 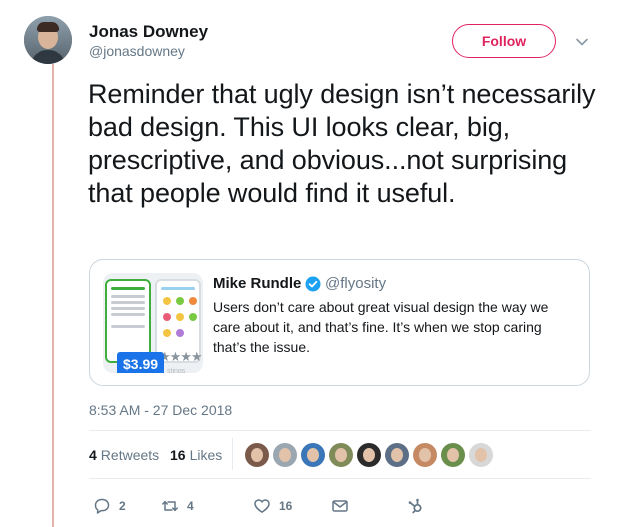 I want to click on reply-icon, so click(x=102, y=506).